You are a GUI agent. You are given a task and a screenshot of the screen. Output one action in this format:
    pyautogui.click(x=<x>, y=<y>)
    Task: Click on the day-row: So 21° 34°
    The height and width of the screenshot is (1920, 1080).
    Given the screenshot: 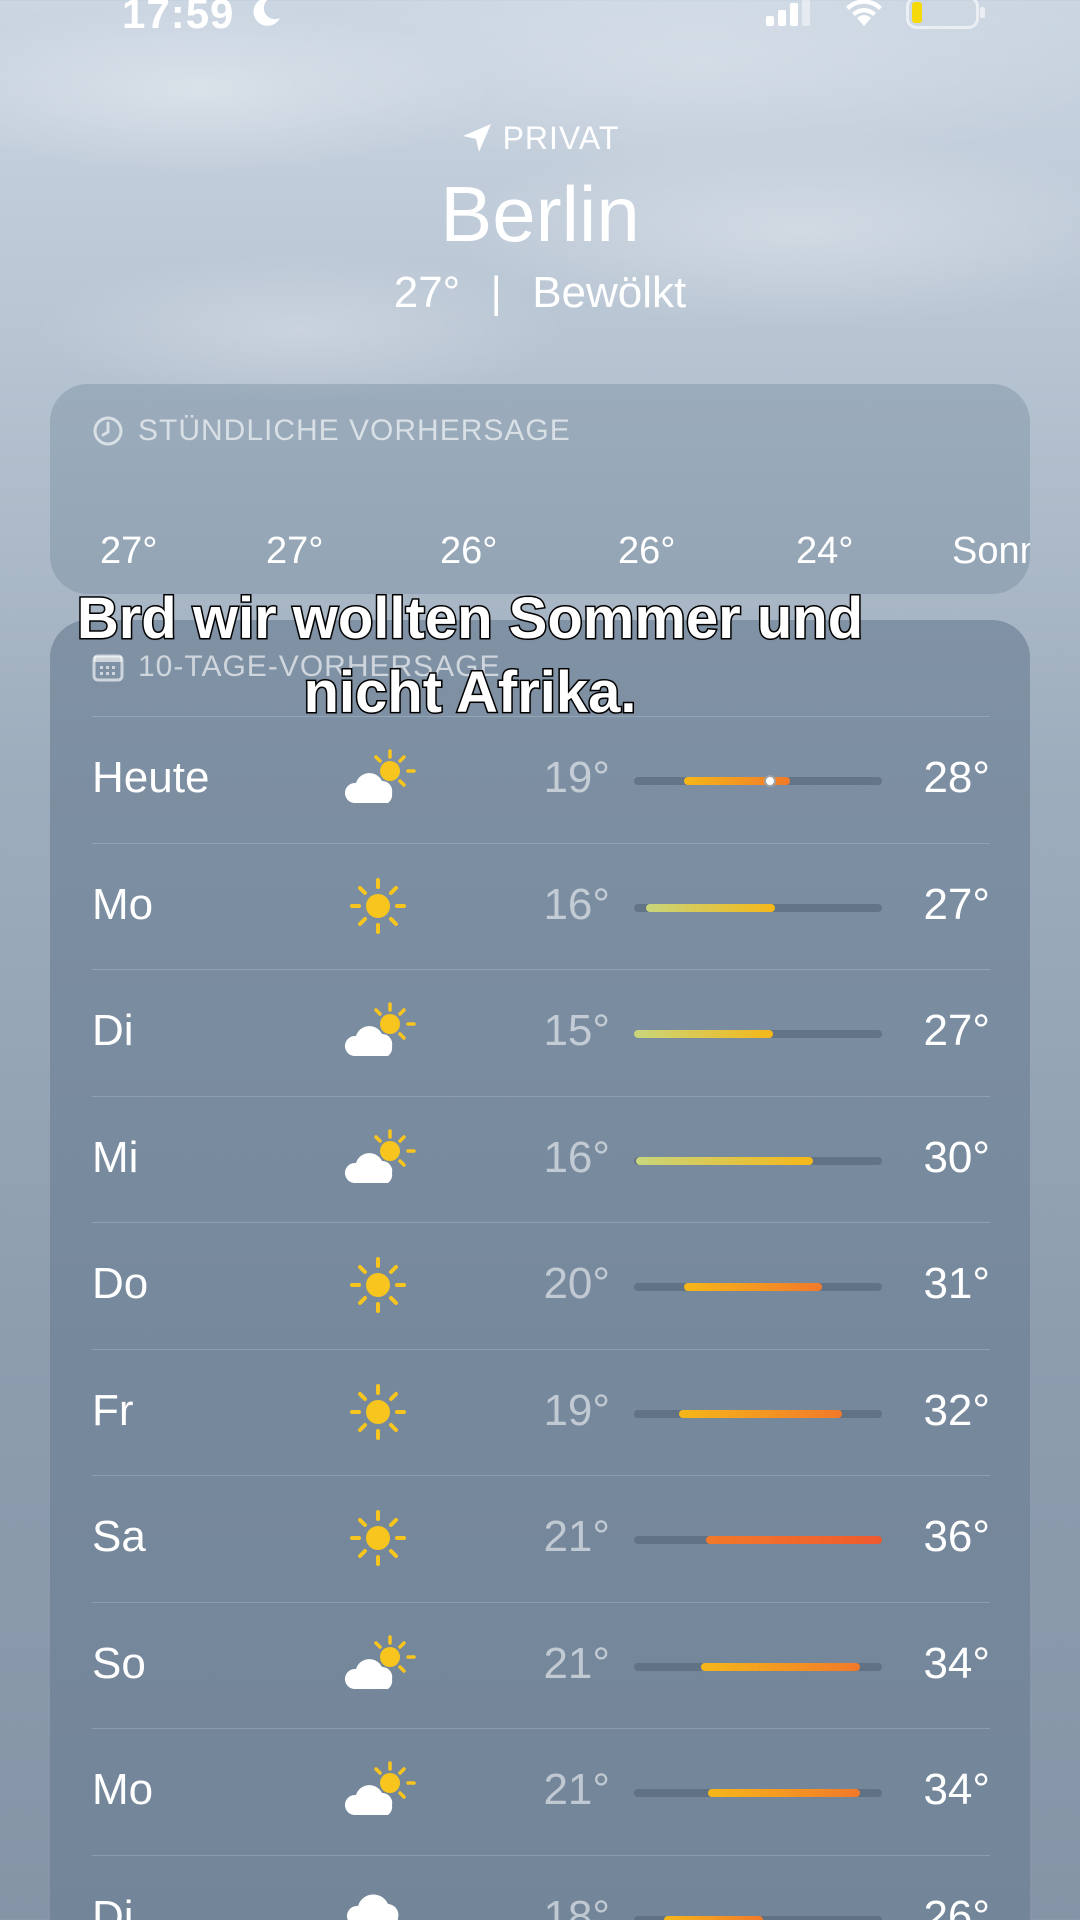 What is the action you would take?
    pyautogui.click(x=541, y=1665)
    